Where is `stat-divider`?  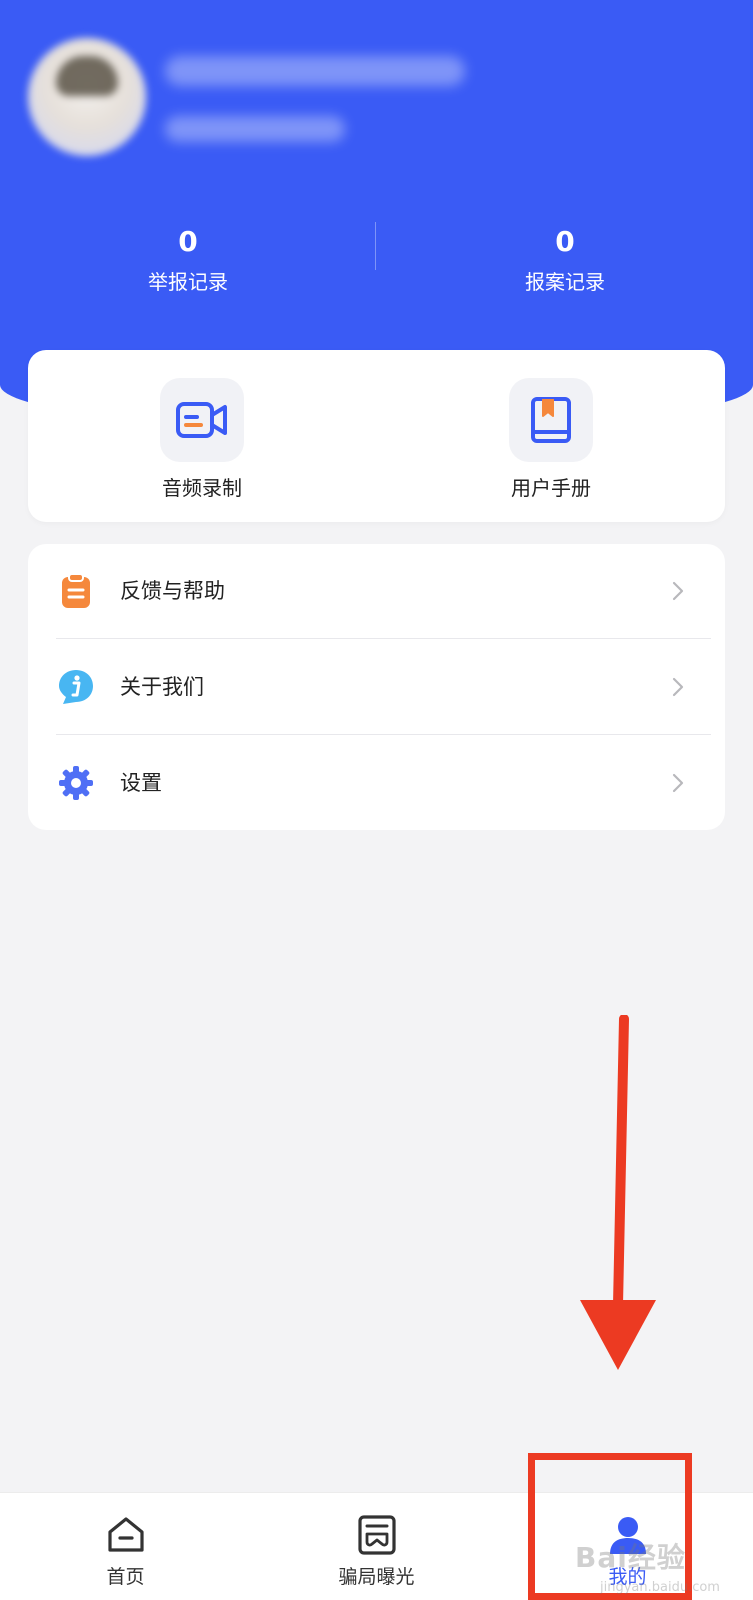
stat-divider is located at coordinates (375, 246).